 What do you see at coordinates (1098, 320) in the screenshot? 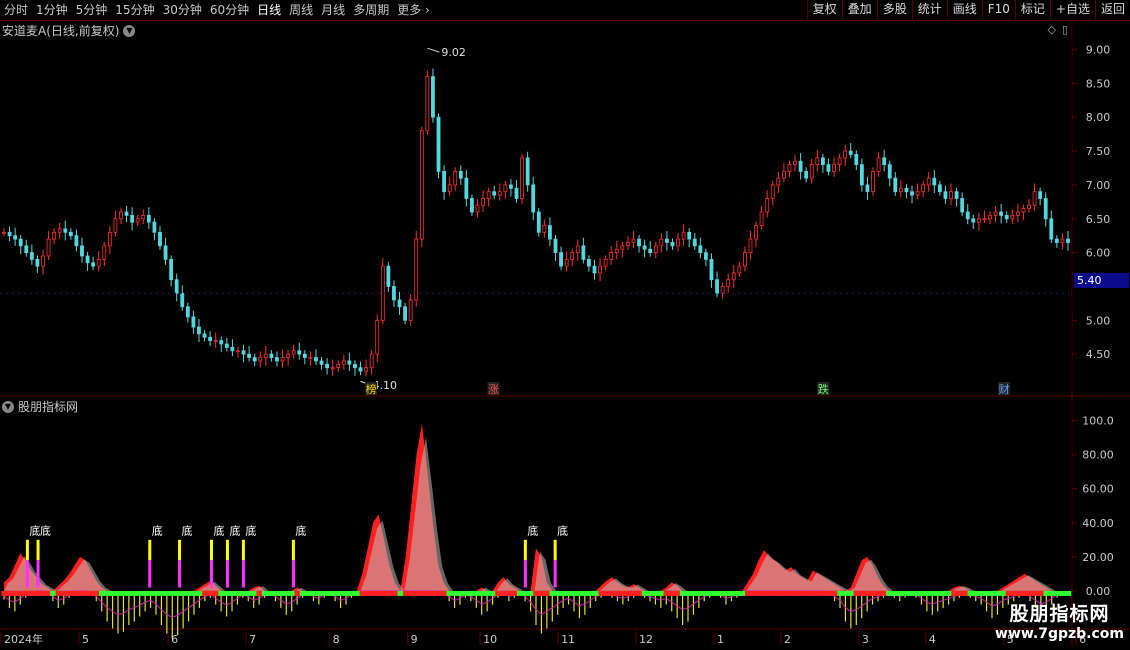
I see `price-tick-label: 5.00` at bounding box center [1098, 320].